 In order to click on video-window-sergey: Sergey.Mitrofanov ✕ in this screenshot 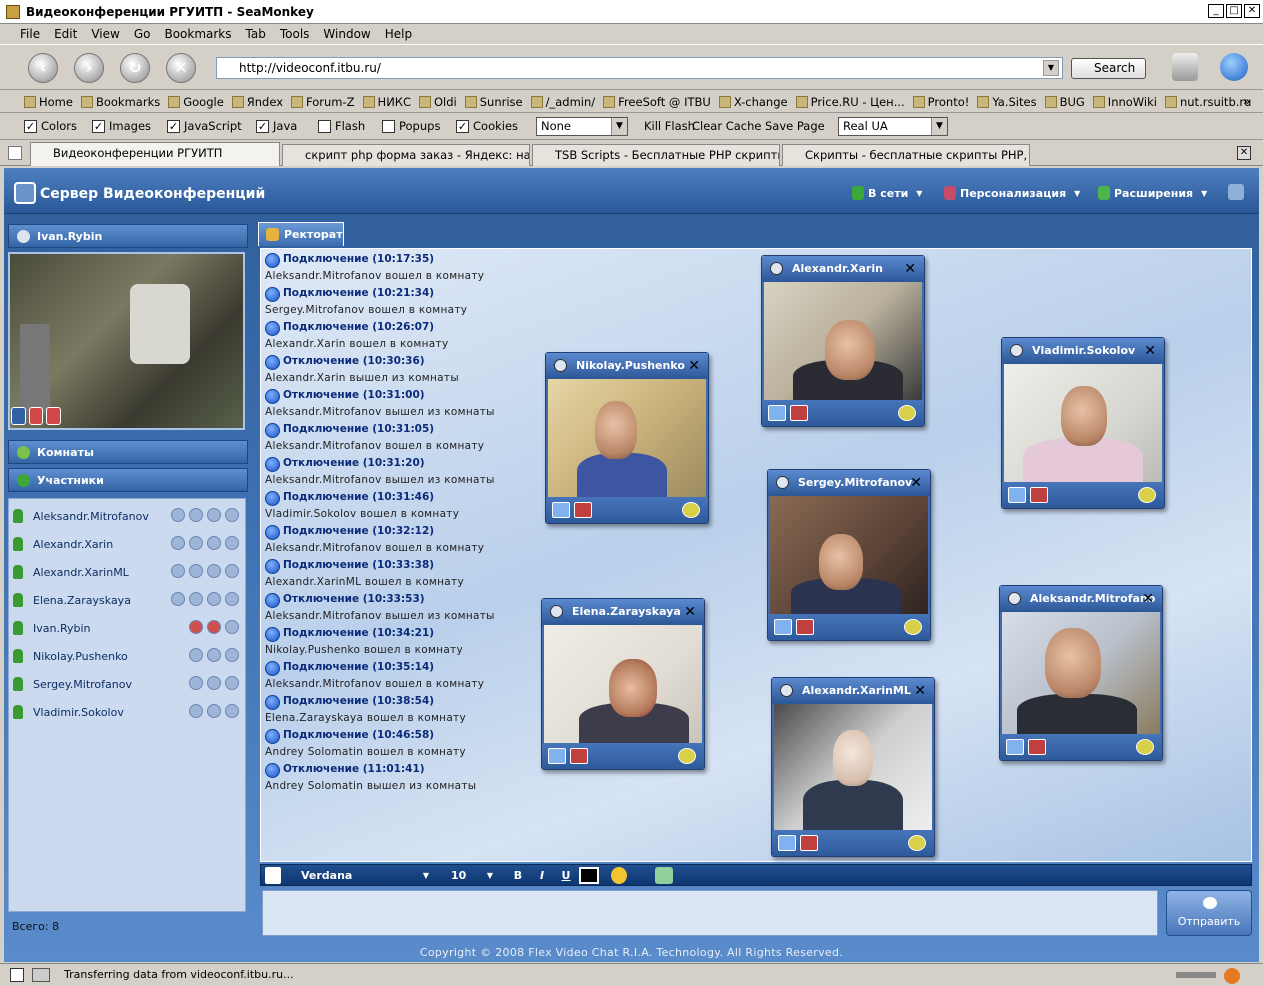, I will do `click(849, 555)`.